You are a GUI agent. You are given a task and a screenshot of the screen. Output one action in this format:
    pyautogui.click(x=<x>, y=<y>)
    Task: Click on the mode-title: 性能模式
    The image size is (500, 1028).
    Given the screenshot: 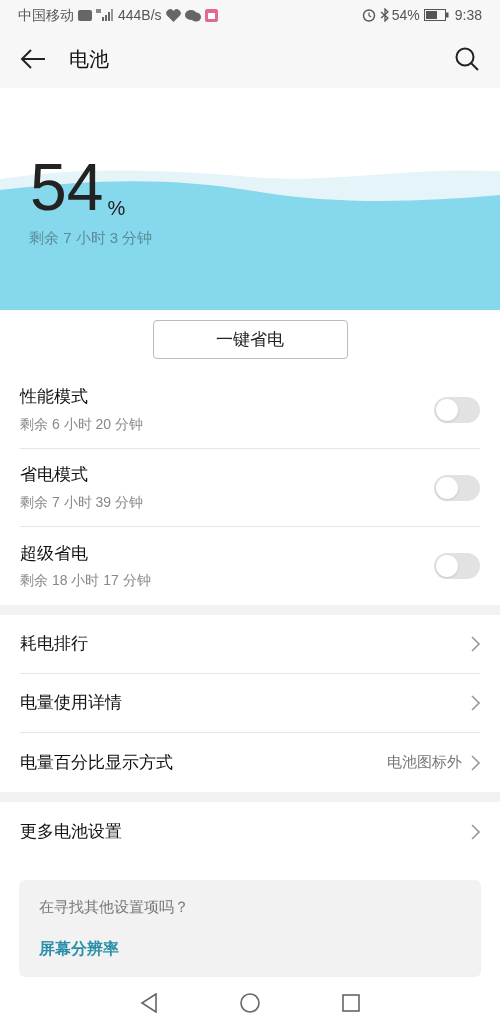 What is the action you would take?
    pyautogui.click(x=54, y=397)
    